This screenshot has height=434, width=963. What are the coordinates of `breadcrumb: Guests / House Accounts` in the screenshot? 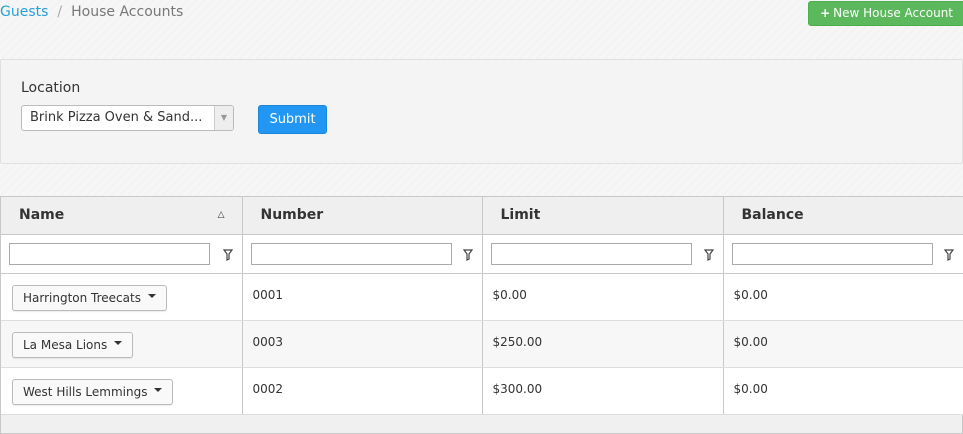 It's located at (91, 12).